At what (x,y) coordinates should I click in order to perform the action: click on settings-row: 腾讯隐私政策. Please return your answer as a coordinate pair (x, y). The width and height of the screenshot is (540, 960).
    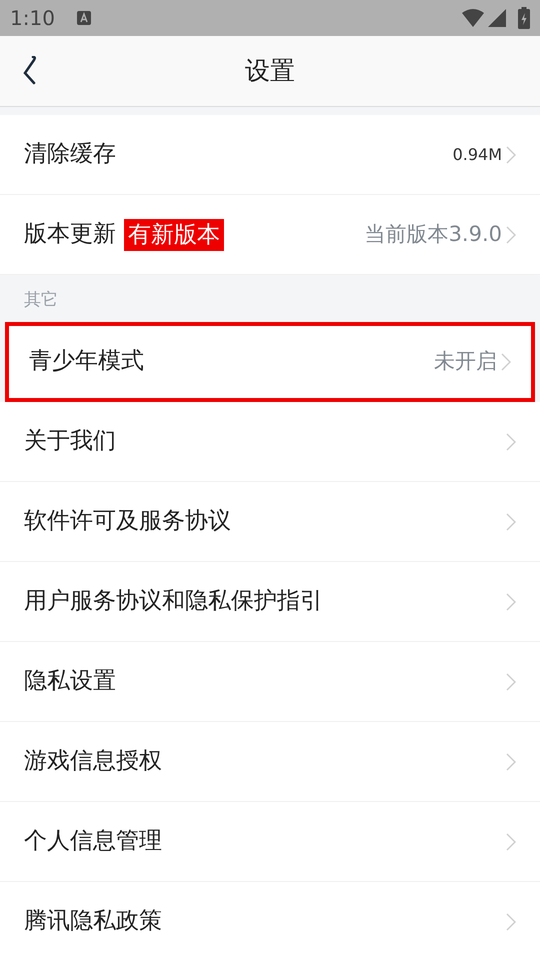
    Looking at the image, I should click on (270, 921).